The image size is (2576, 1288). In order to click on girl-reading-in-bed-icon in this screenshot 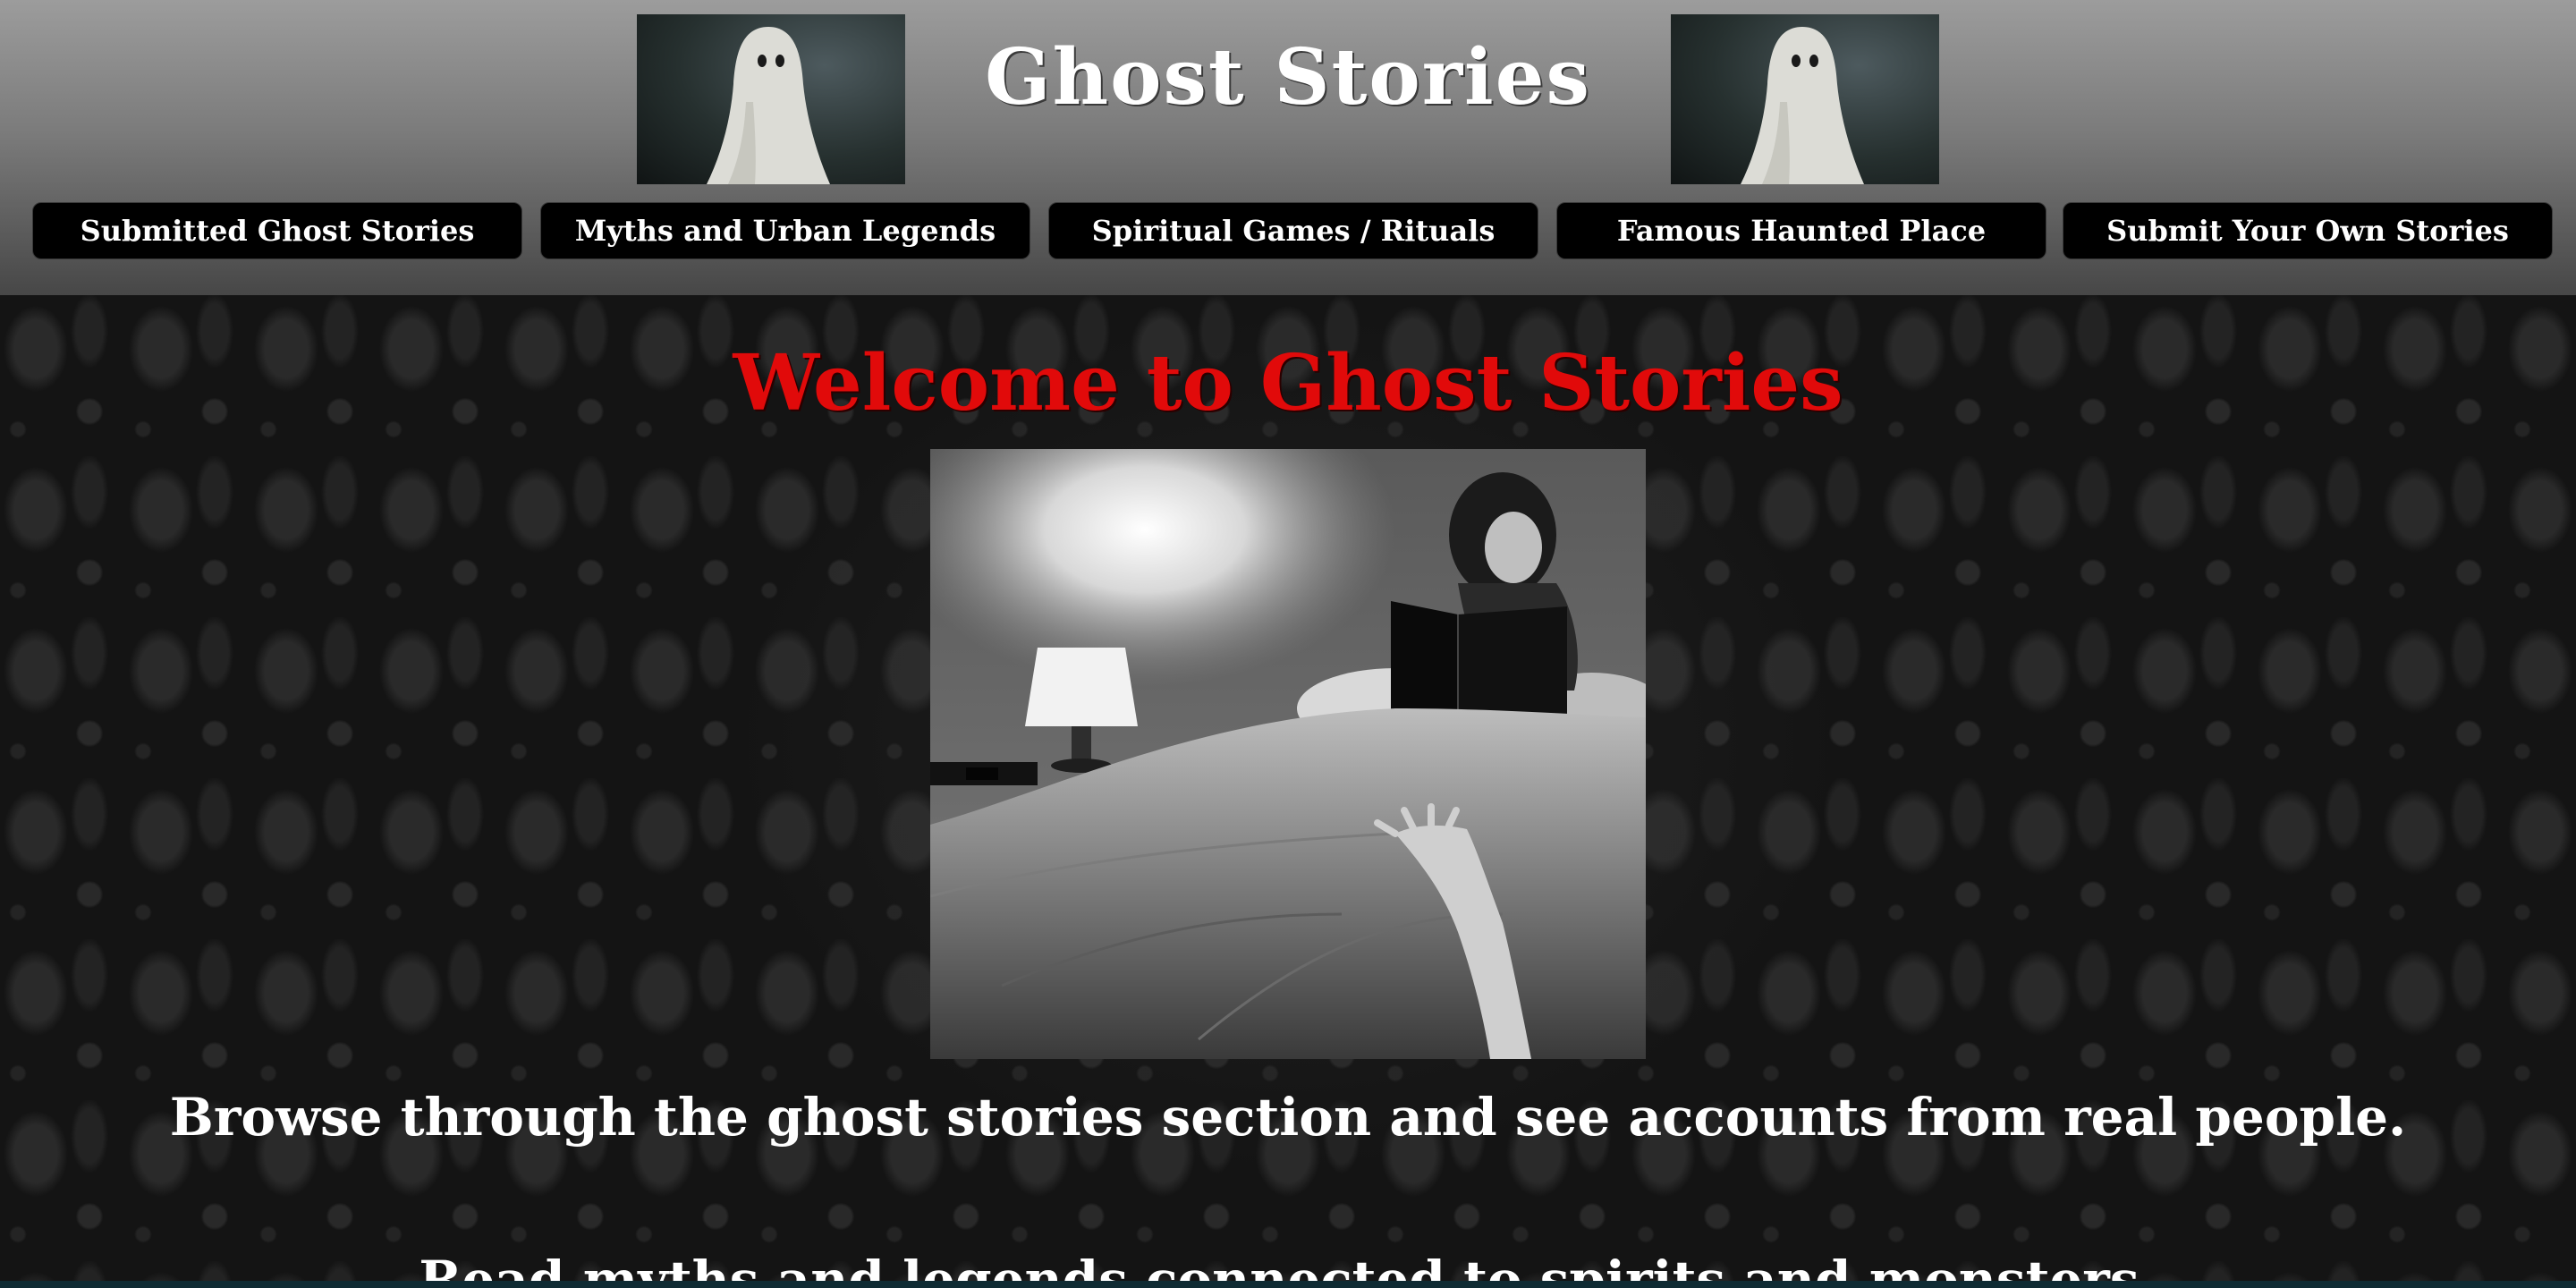, I will do `click(1288, 754)`.